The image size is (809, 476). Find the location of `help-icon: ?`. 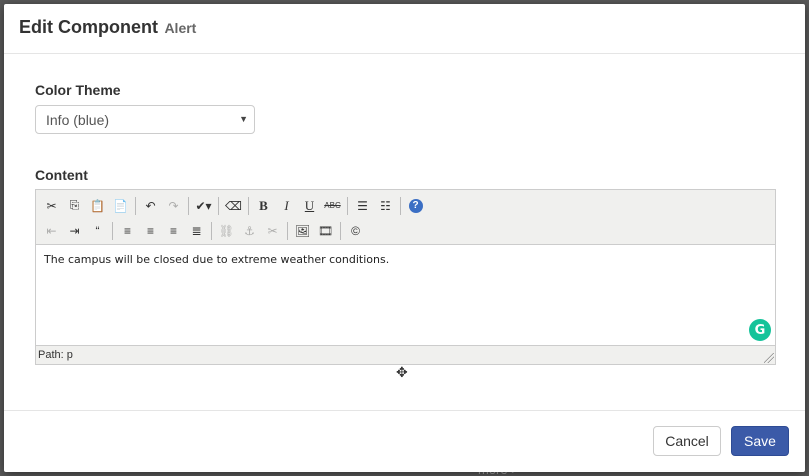

help-icon: ? is located at coordinates (415, 206).